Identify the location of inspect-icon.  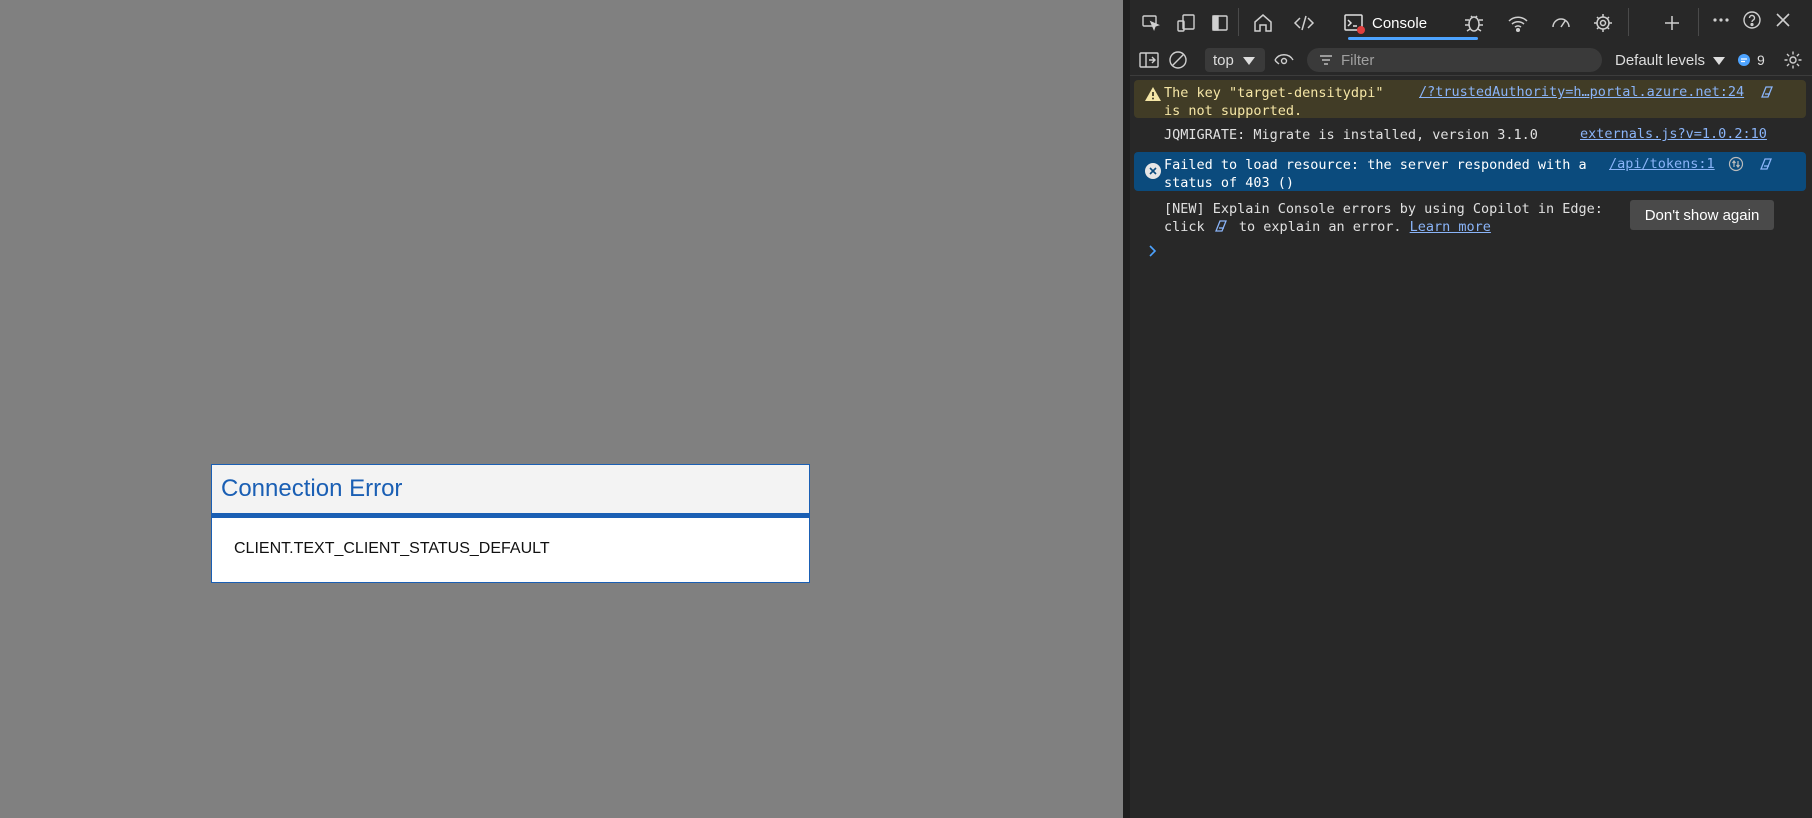
(1151, 23).